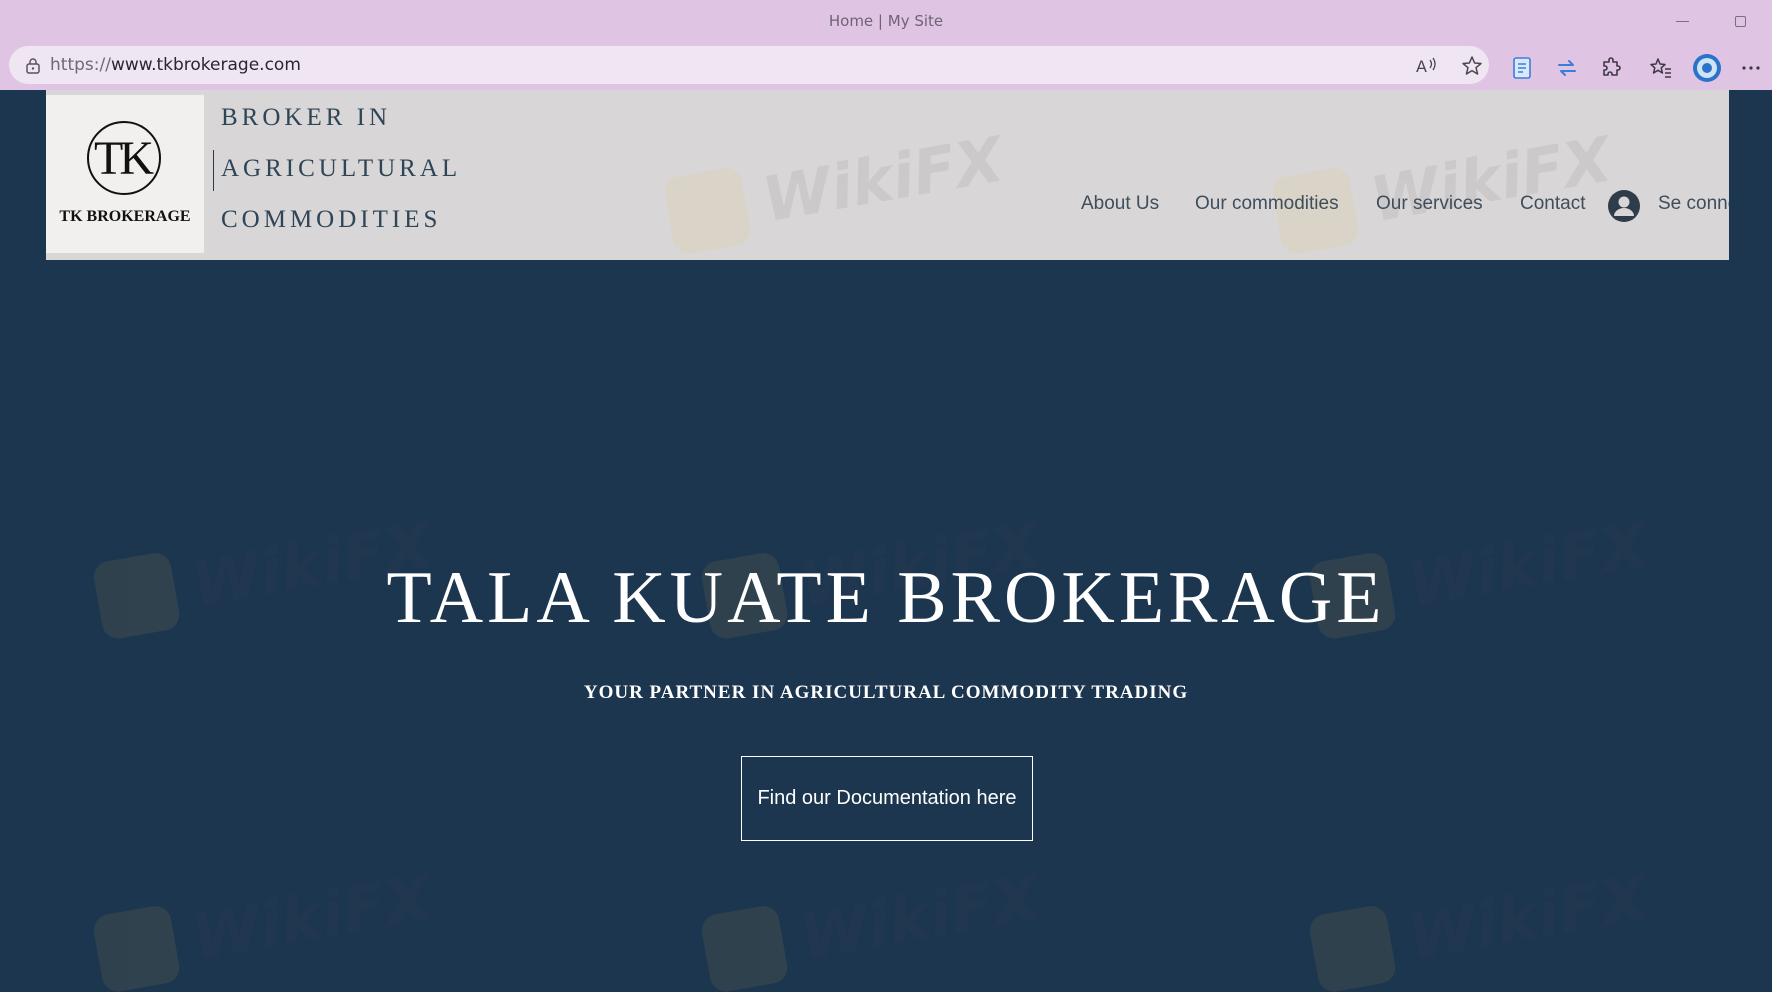 The image size is (1772, 992). I want to click on header-divider, so click(213, 170).